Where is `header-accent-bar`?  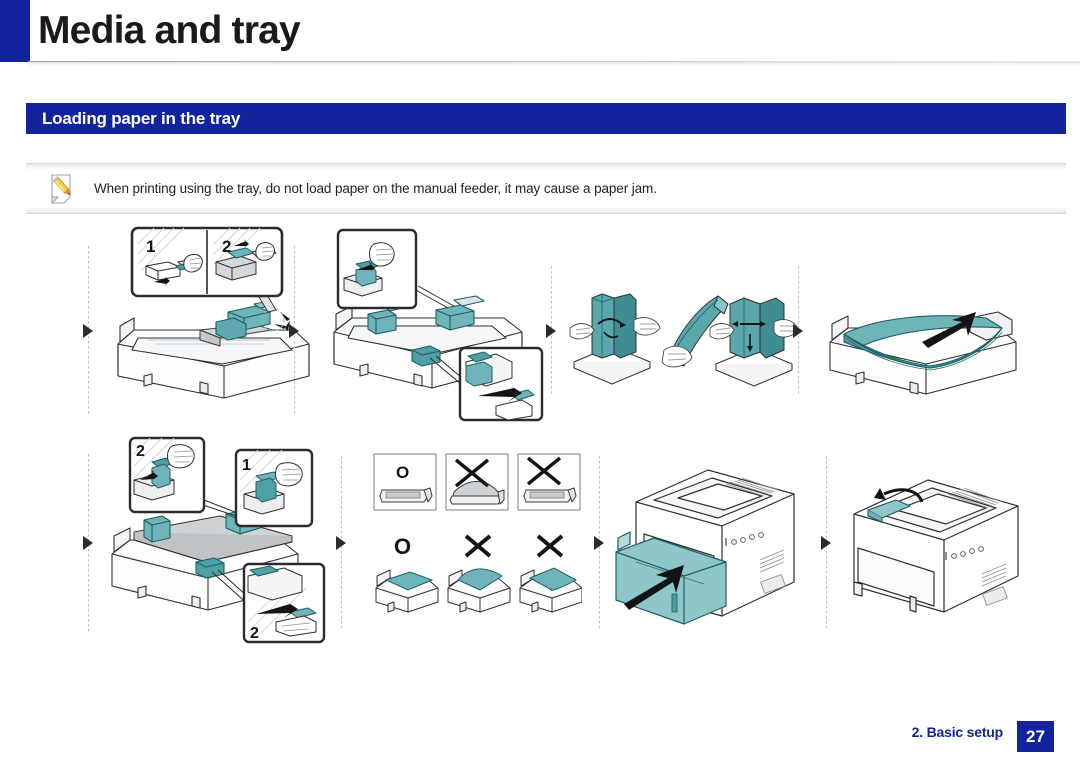
header-accent-bar is located at coordinates (15, 31).